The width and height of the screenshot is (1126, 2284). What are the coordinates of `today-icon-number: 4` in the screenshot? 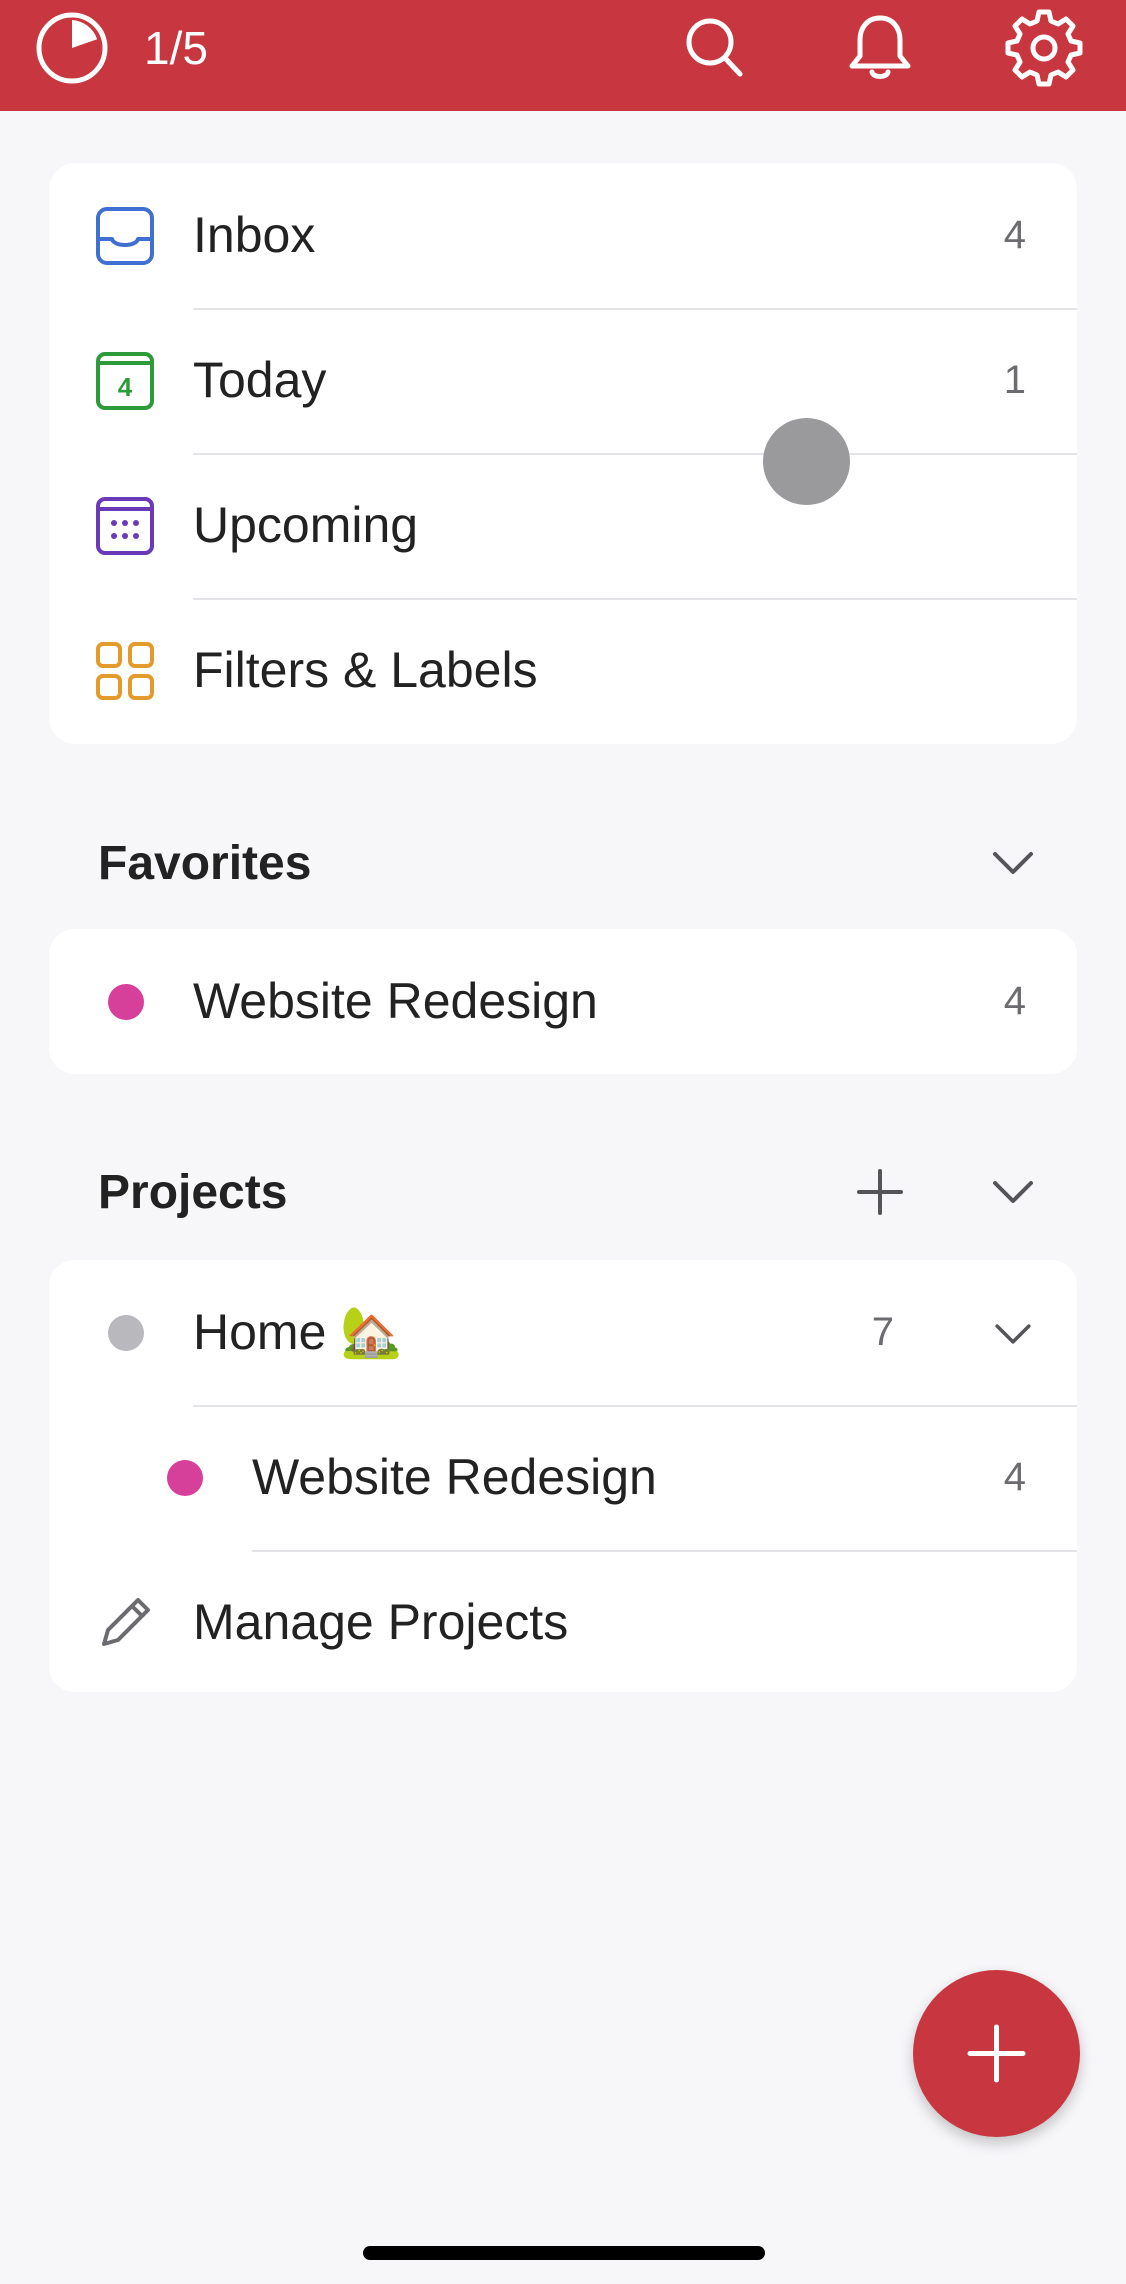 It's located at (125, 387).